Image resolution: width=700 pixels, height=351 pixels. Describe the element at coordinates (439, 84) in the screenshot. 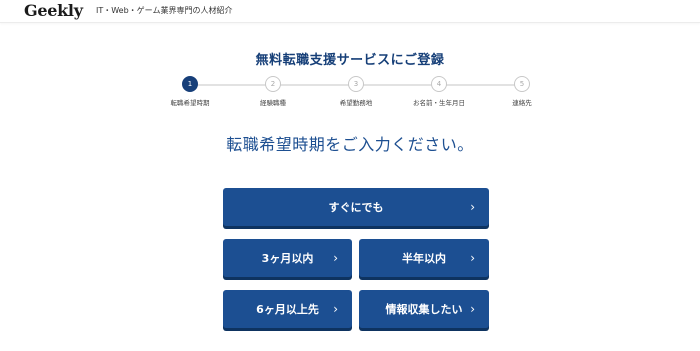

I see `step-number: 4` at that location.